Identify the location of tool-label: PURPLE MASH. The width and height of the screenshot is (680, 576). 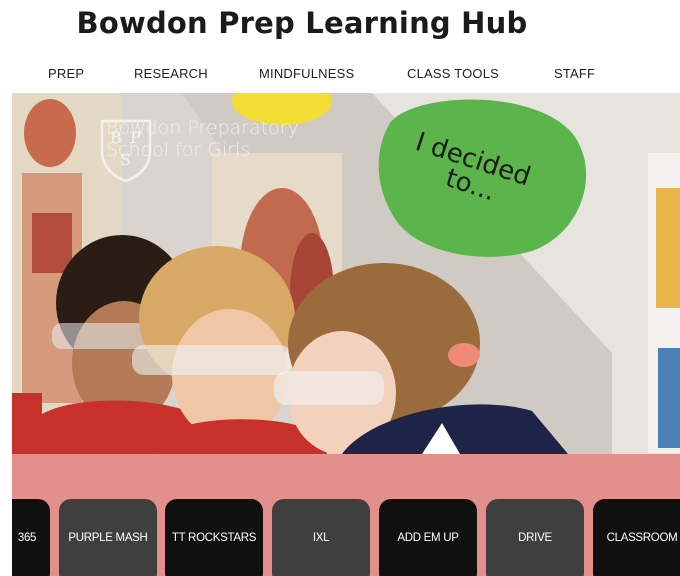
(108, 538).